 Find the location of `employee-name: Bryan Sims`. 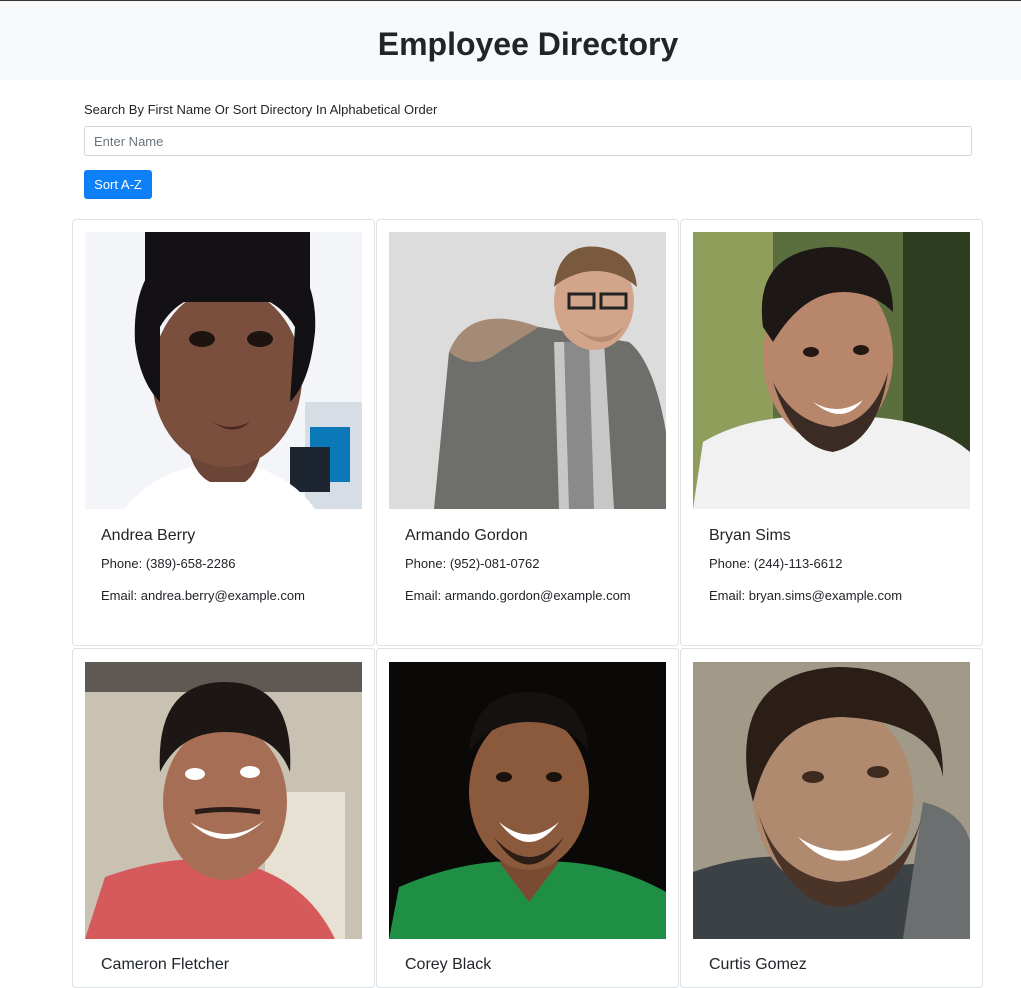

employee-name: Bryan Sims is located at coordinates (750, 535).